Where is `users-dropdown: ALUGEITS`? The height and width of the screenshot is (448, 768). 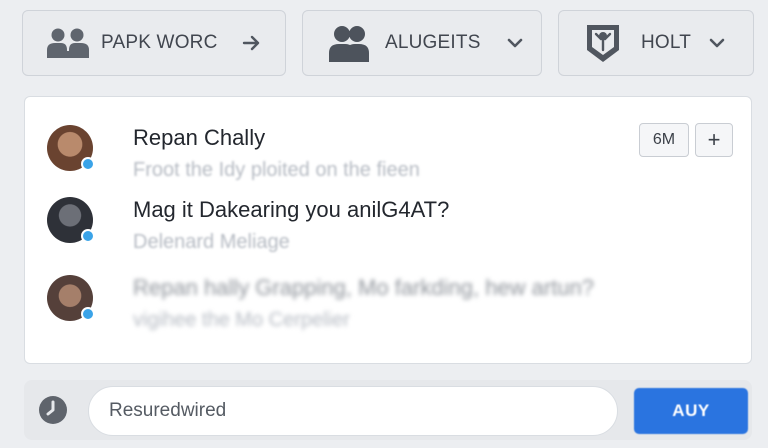
users-dropdown: ALUGEITS is located at coordinates (422, 43).